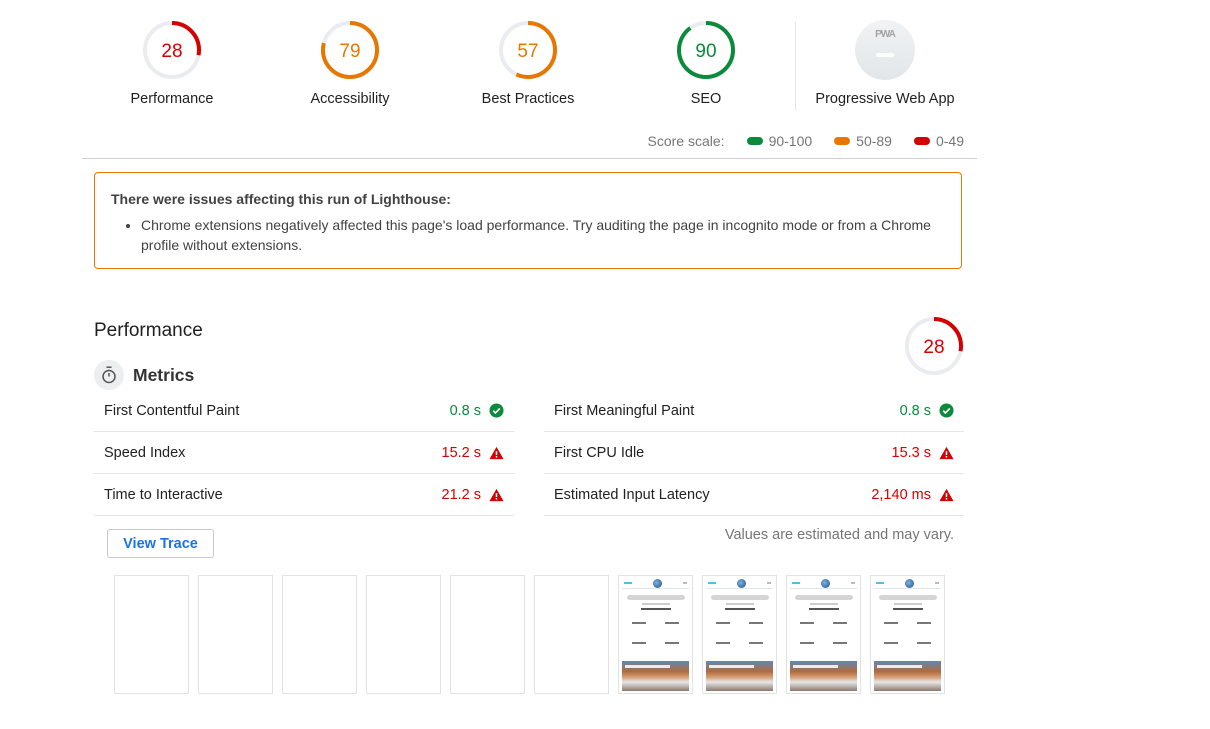  What do you see at coordinates (885, 34) in the screenshot?
I see `pwa-badge-text: PWA` at bounding box center [885, 34].